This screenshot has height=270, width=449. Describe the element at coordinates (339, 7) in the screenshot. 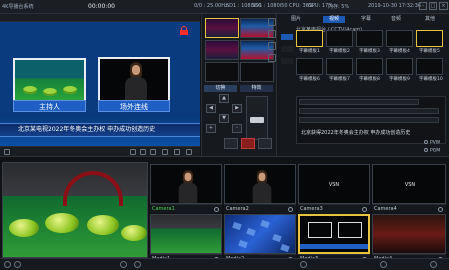

I see `memory-usage: 内存: 5%` at that location.